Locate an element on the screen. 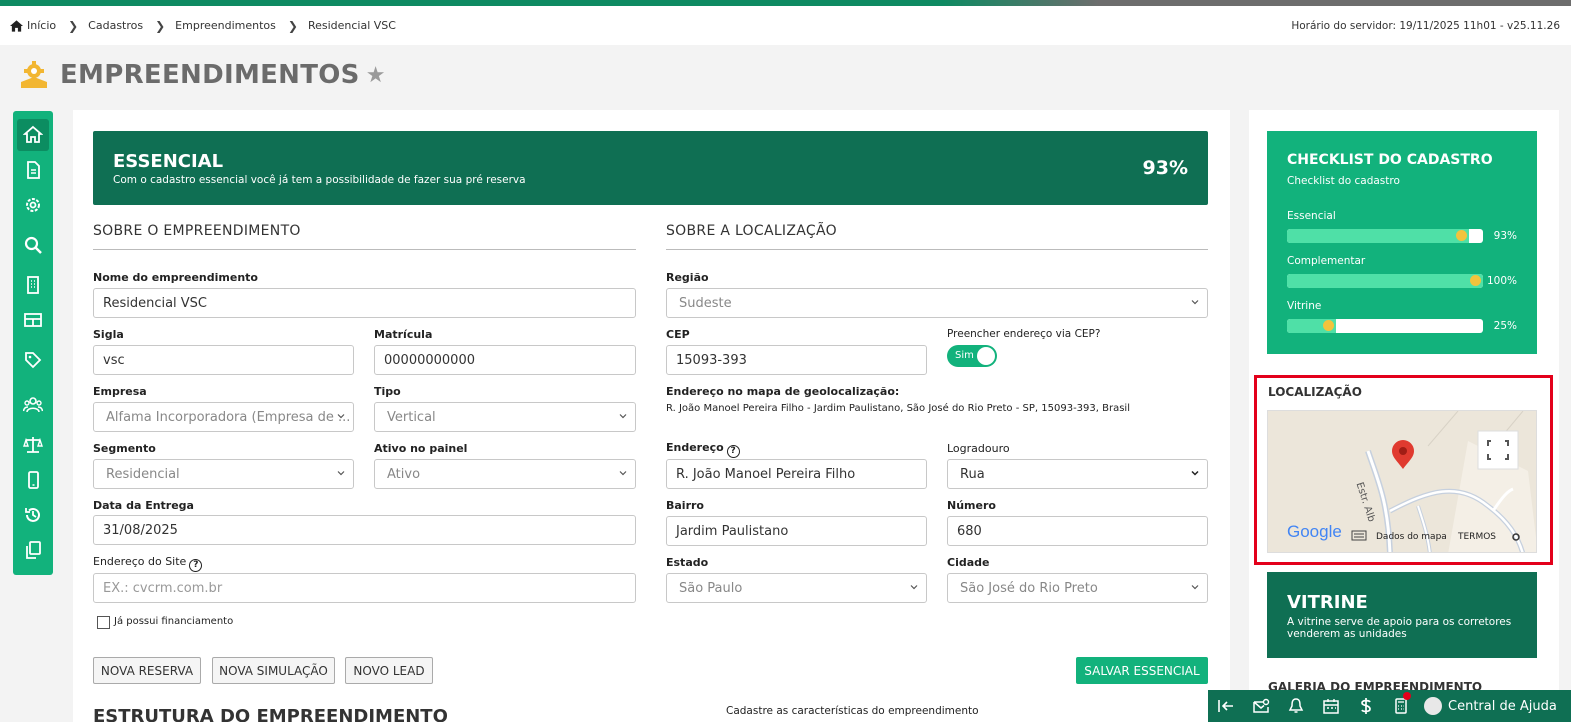  help-center-button: Central de Ajuda is located at coordinates (1490, 706).